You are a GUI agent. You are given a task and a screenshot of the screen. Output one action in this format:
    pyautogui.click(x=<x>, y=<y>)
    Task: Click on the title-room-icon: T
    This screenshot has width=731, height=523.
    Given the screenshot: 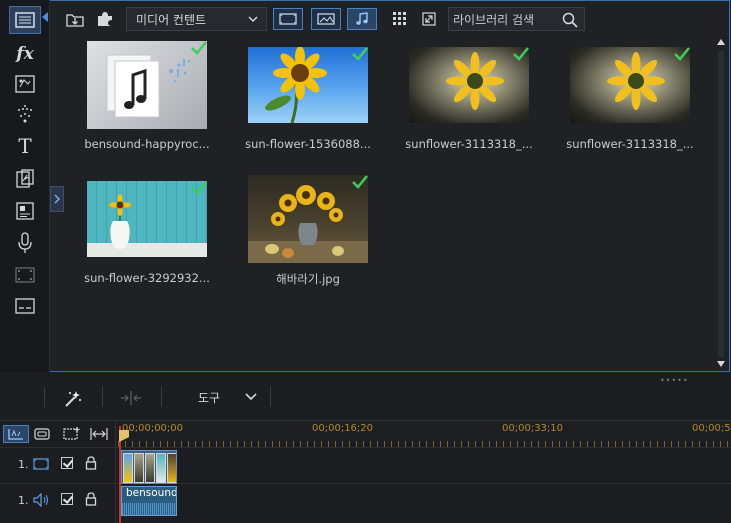 What is the action you would take?
    pyautogui.click(x=25, y=146)
    